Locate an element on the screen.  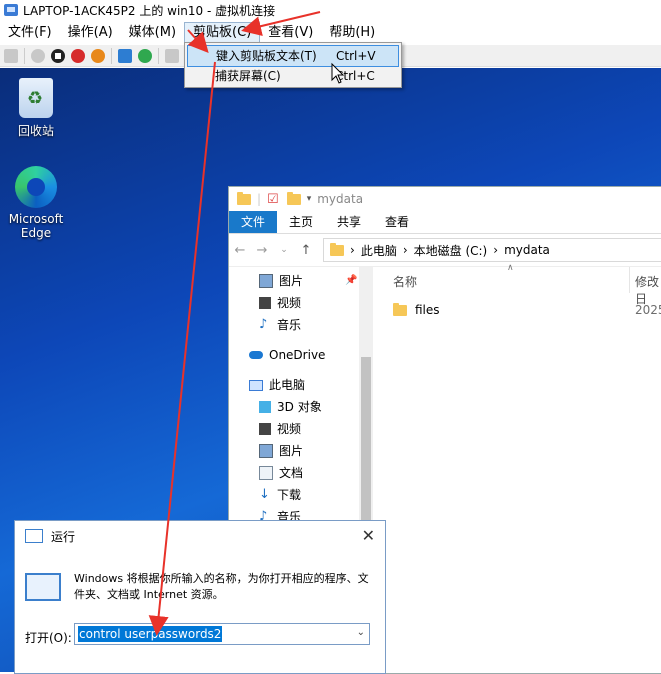
ctrl-alt-del-icon is located at coordinates (11, 55).